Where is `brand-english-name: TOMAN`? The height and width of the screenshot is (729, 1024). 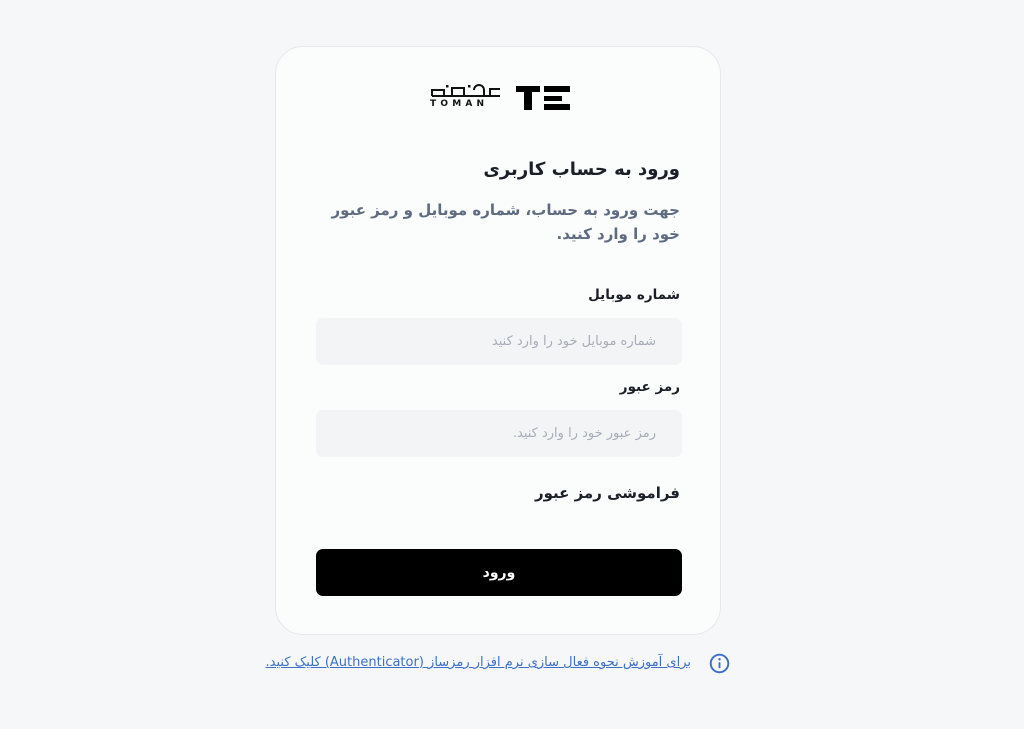 brand-english-name: TOMAN is located at coordinates (459, 104).